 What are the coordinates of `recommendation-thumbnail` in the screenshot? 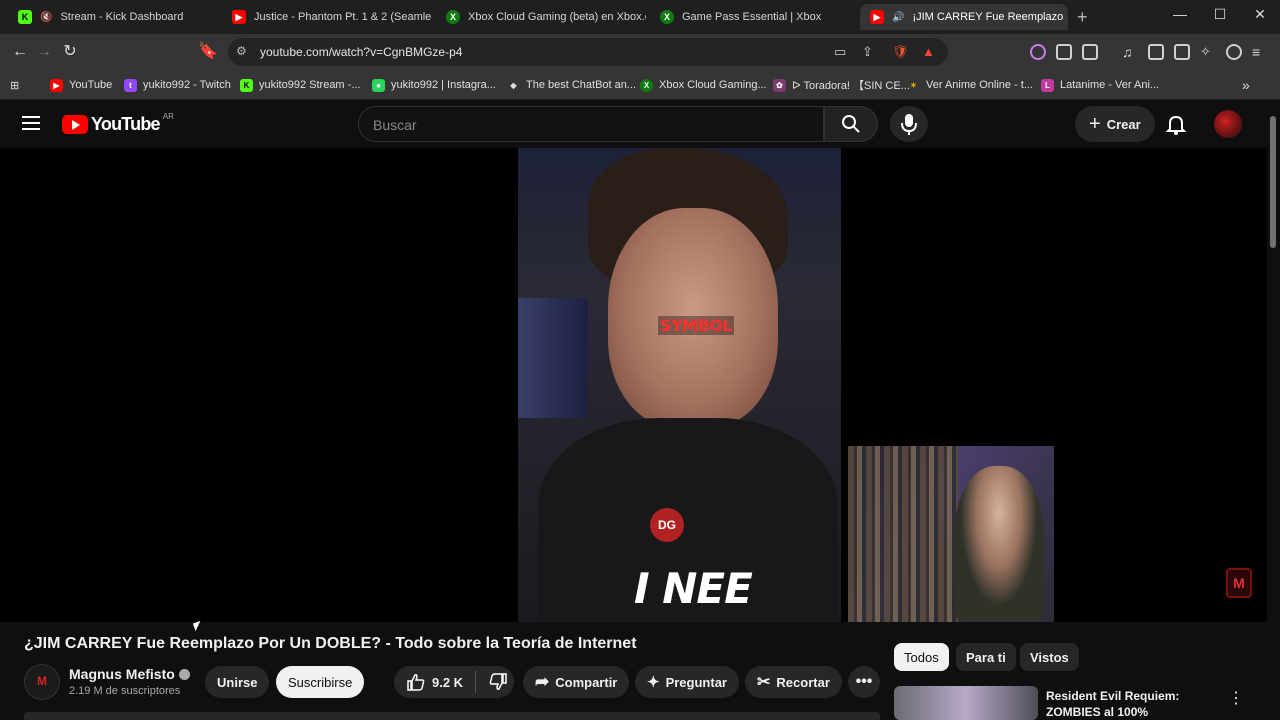 It's located at (966, 703).